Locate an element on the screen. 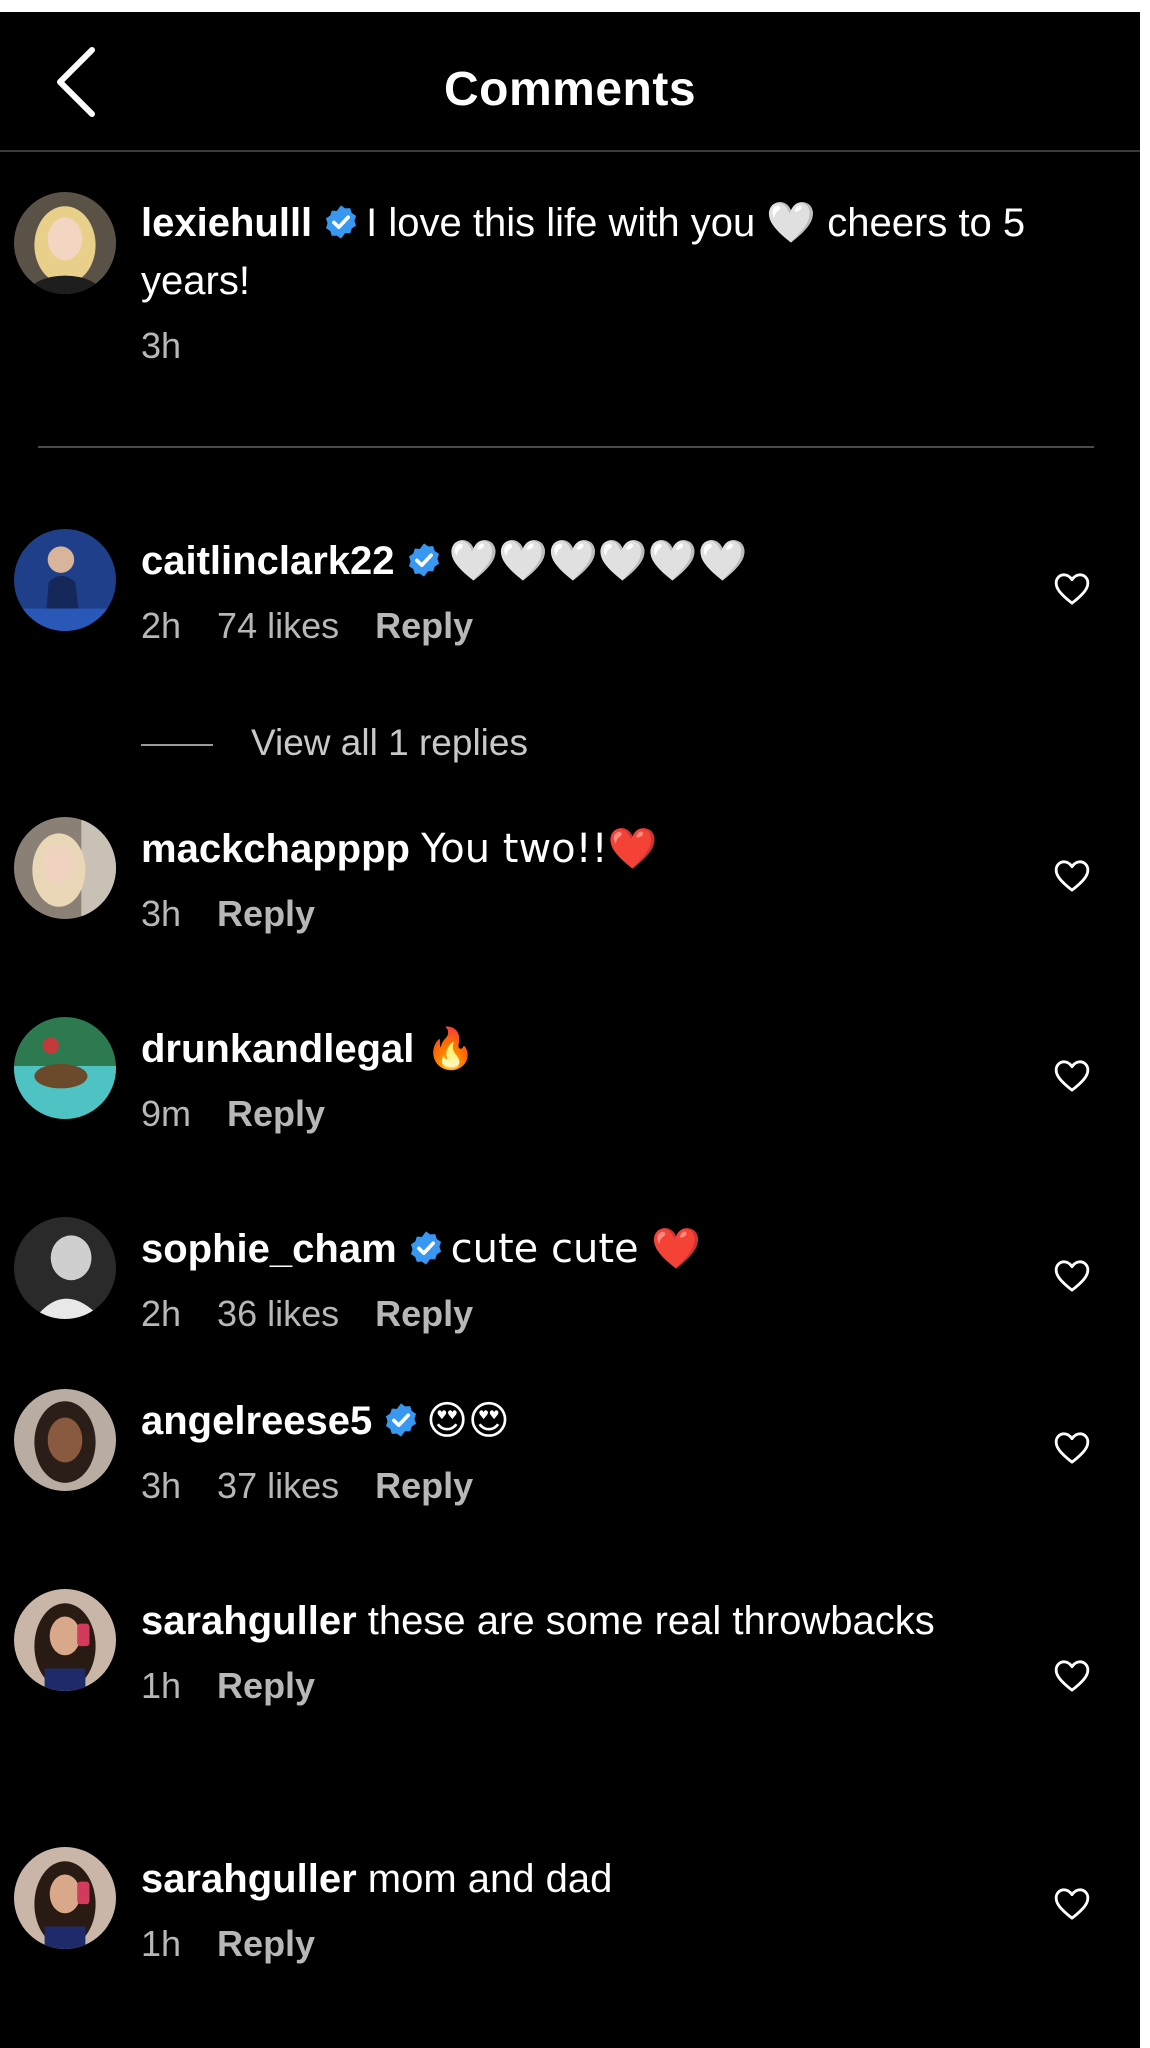 The image size is (1150, 2048). comment-row: caitlinclark22 🤍🤍🤍🤍🤍🤍 2h 74 likes Reply is located at coordinates (621, 590).